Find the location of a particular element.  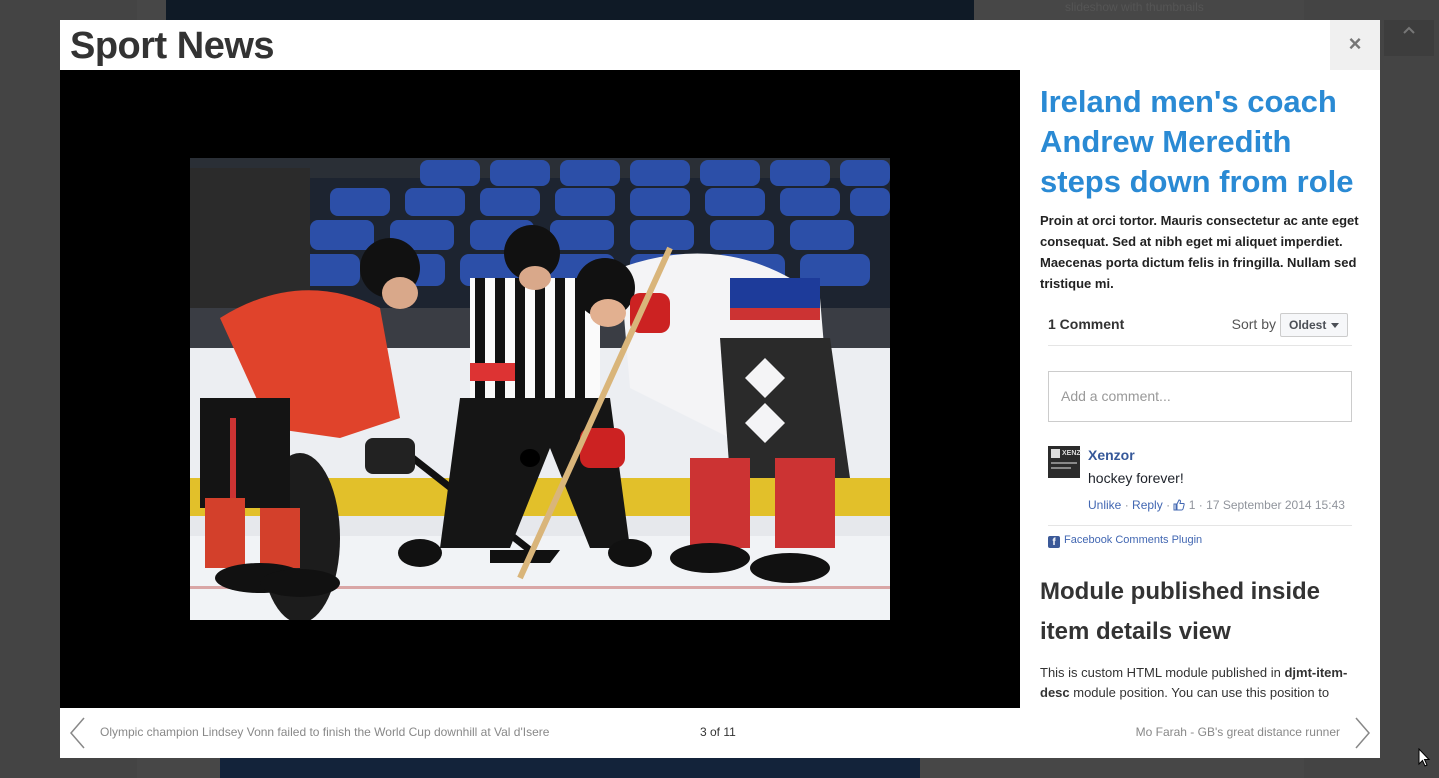

slide-counter: 3 of 11 is located at coordinates (718, 732).